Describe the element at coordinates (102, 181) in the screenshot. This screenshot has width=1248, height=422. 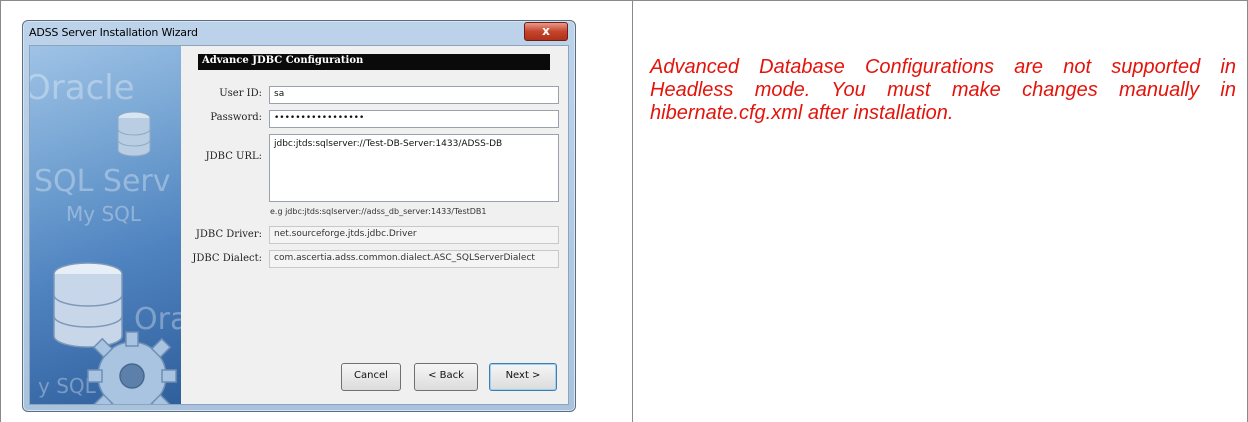
I see `banner-watermark-sqlserver: SQL Serv` at that location.